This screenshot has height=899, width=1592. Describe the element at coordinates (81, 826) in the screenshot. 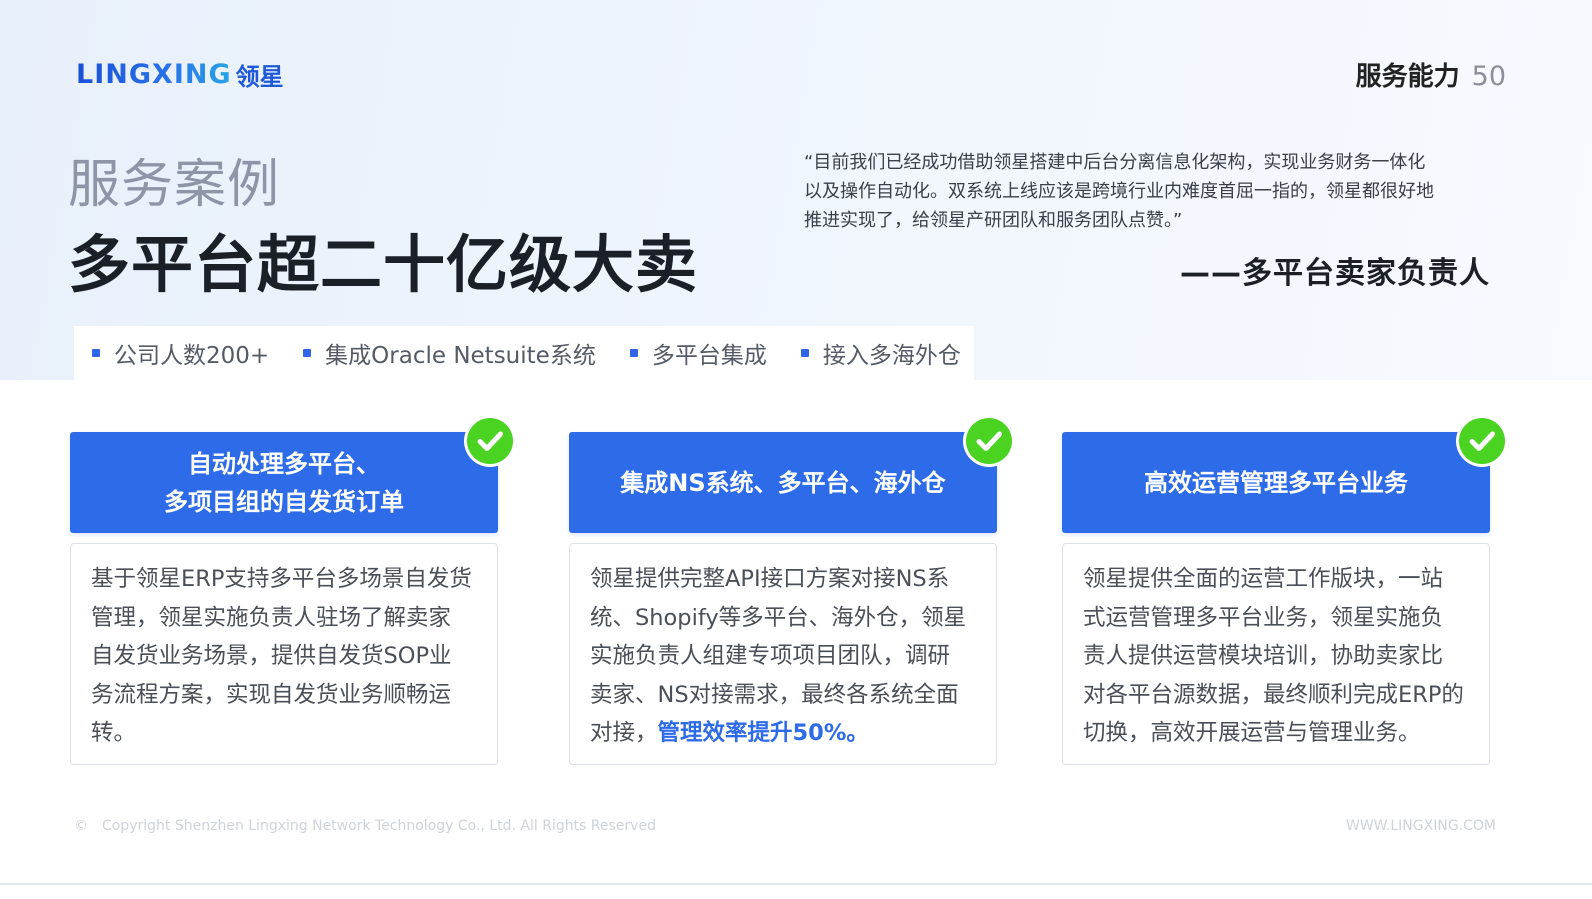

I see `copyright-icon: ©` at that location.